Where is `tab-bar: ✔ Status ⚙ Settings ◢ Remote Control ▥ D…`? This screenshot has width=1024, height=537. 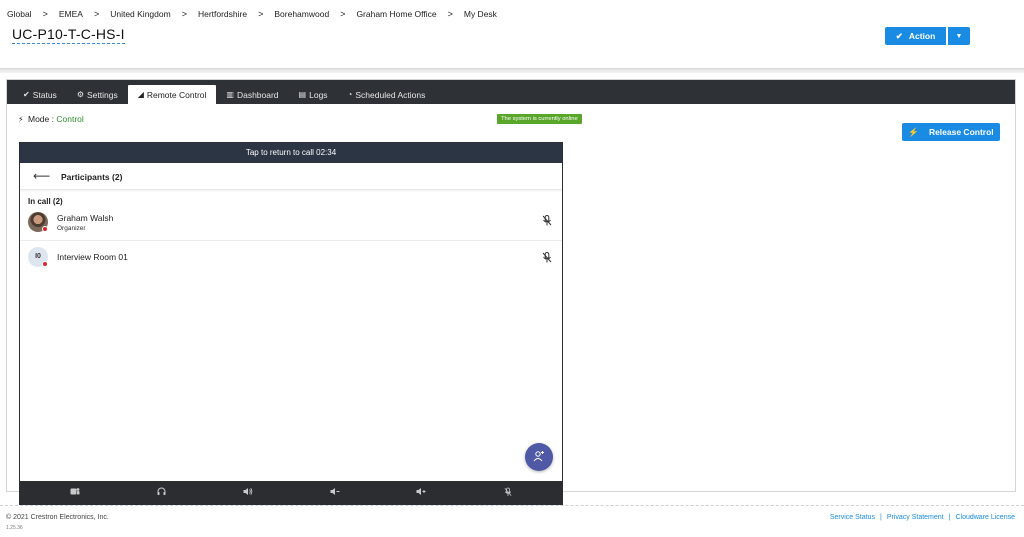
tab-bar: ✔ Status ⚙ Settings ◢ Remote Control ▥ D… is located at coordinates (511, 92).